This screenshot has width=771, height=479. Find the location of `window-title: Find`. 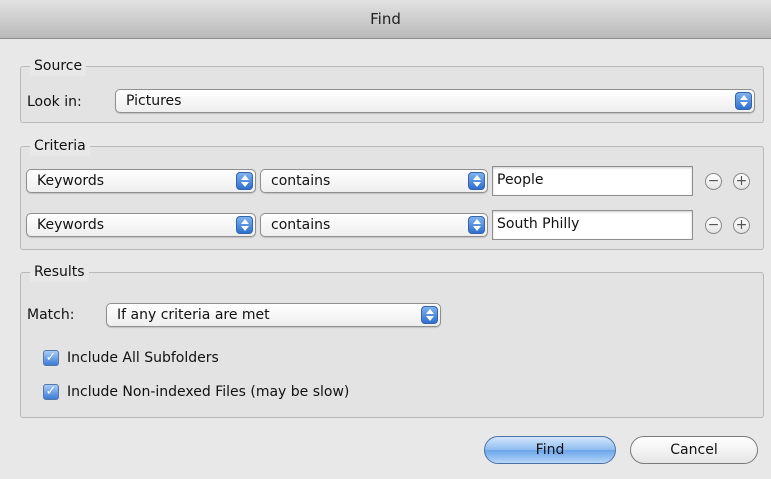

window-title: Find is located at coordinates (385, 19).